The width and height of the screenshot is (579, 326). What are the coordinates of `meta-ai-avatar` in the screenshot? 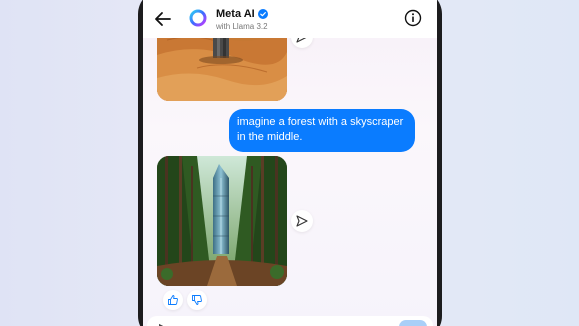 It's located at (198, 18).